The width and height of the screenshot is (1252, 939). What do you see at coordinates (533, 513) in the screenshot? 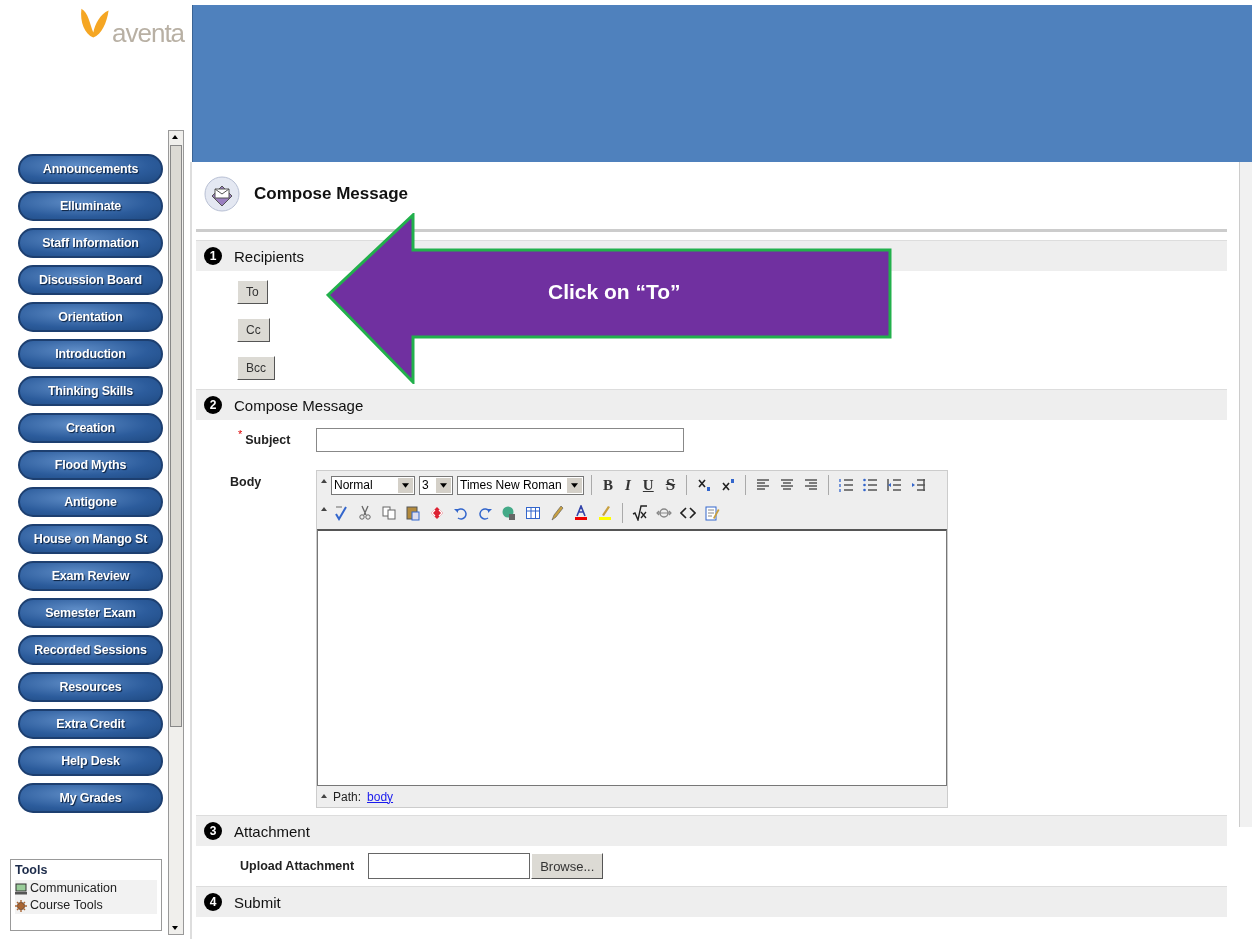
I see `table-icon` at bounding box center [533, 513].